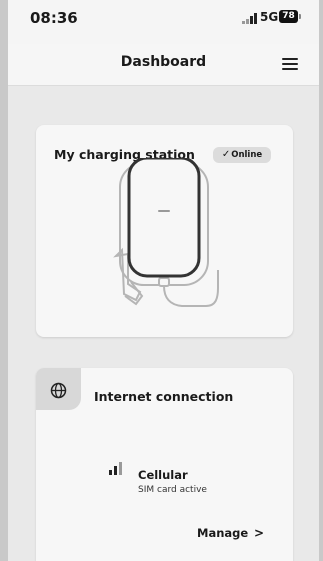  I want to click on globe-icon, so click(58, 390).